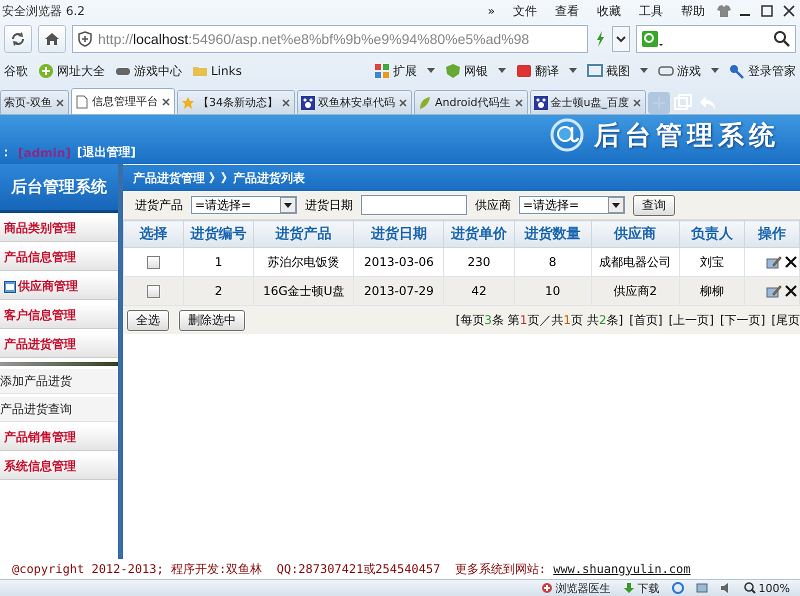  I want to click on logout-link: [退出管理], so click(106, 152).